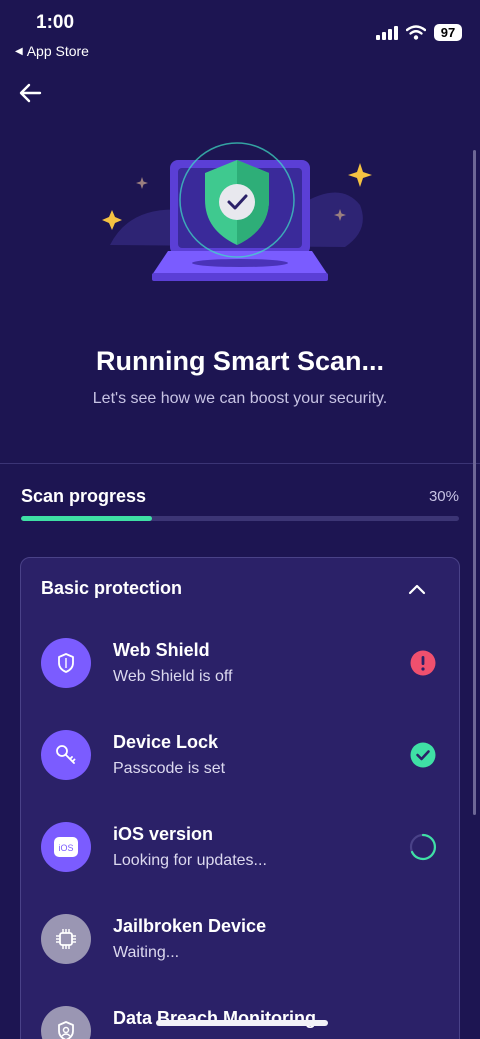 The image size is (480, 1039). I want to click on progress-label: Scan progress, so click(84, 496).